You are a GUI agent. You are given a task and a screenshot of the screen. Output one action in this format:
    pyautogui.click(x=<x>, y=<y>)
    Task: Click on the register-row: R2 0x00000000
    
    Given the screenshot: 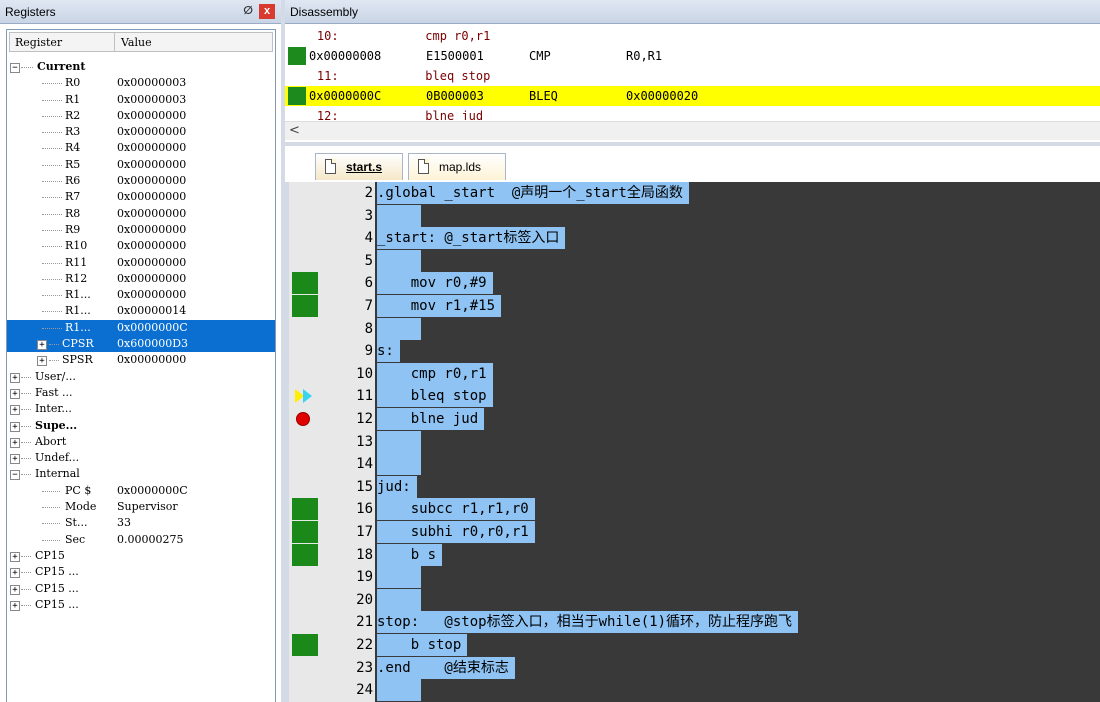 What is the action you would take?
    pyautogui.click(x=141, y=116)
    